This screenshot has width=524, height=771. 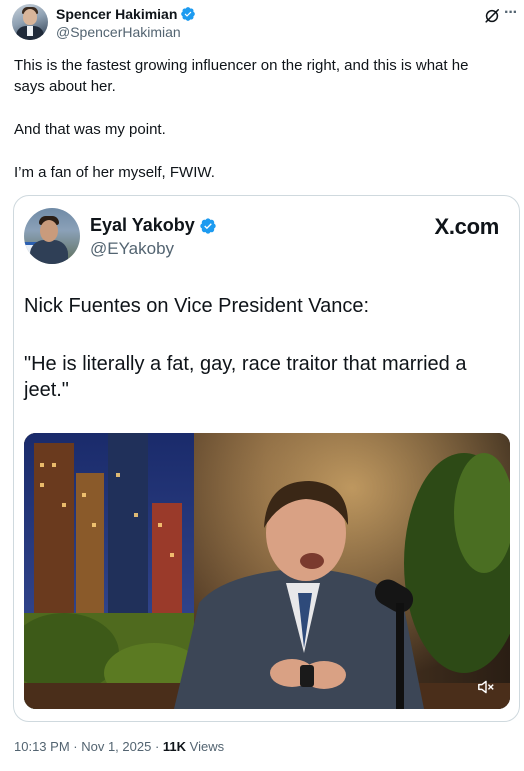 I want to click on x-com-watermark: X.com, so click(x=466, y=226).